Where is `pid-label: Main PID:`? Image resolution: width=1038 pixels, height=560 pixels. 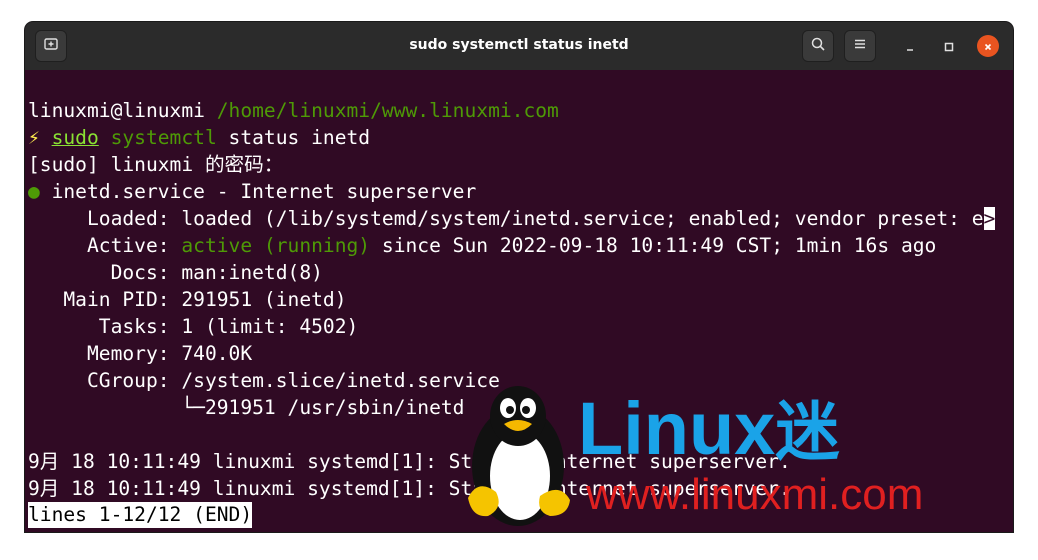
pid-label: Main PID: is located at coordinates (116, 299).